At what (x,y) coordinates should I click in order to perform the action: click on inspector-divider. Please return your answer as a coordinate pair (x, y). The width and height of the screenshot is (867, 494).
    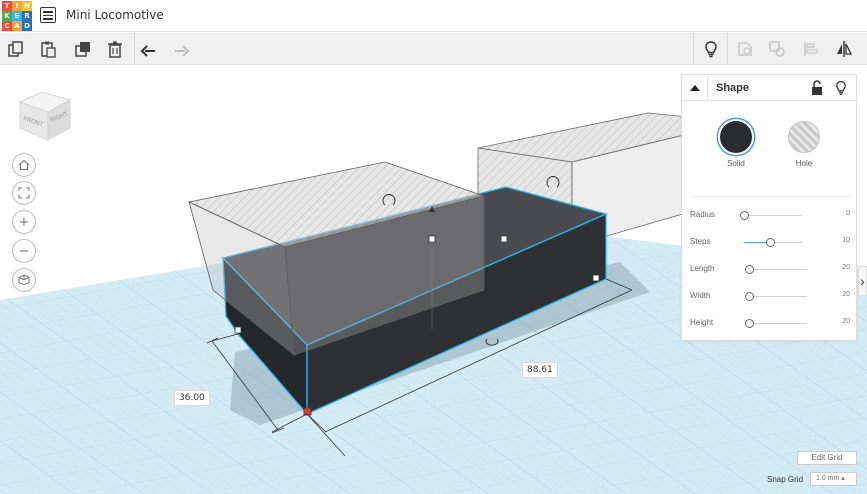
    Looking at the image, I should click on (770, 196).